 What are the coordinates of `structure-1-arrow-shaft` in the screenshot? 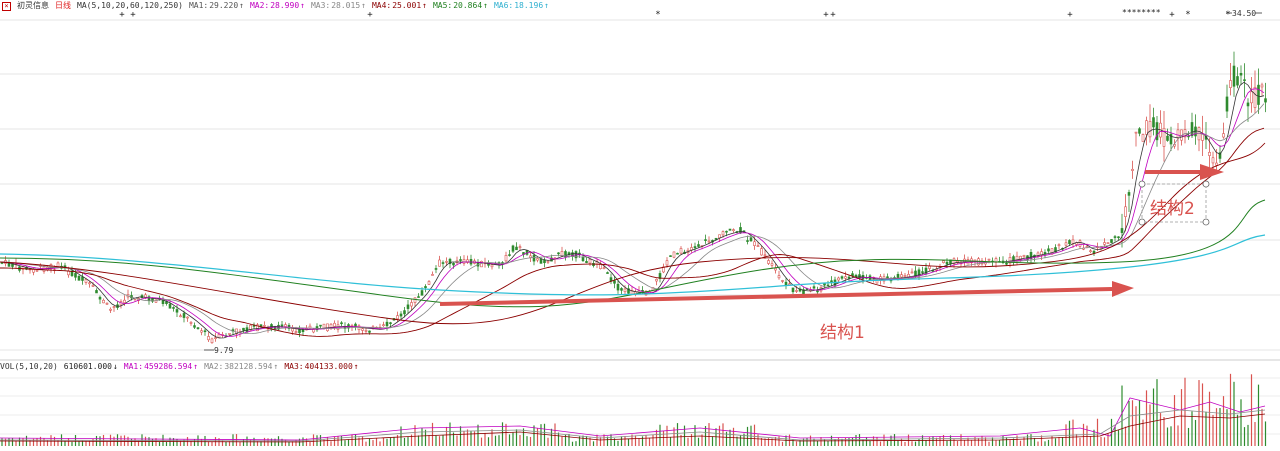 It's located at (776, 296).